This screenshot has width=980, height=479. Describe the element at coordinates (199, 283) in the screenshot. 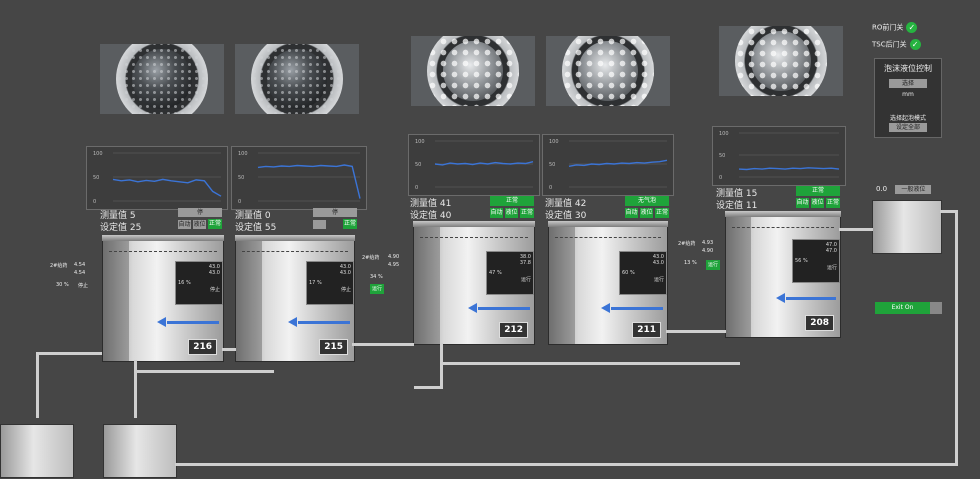

I see `tank-controller: 43.0 43.0 16 % 停止` at that location.